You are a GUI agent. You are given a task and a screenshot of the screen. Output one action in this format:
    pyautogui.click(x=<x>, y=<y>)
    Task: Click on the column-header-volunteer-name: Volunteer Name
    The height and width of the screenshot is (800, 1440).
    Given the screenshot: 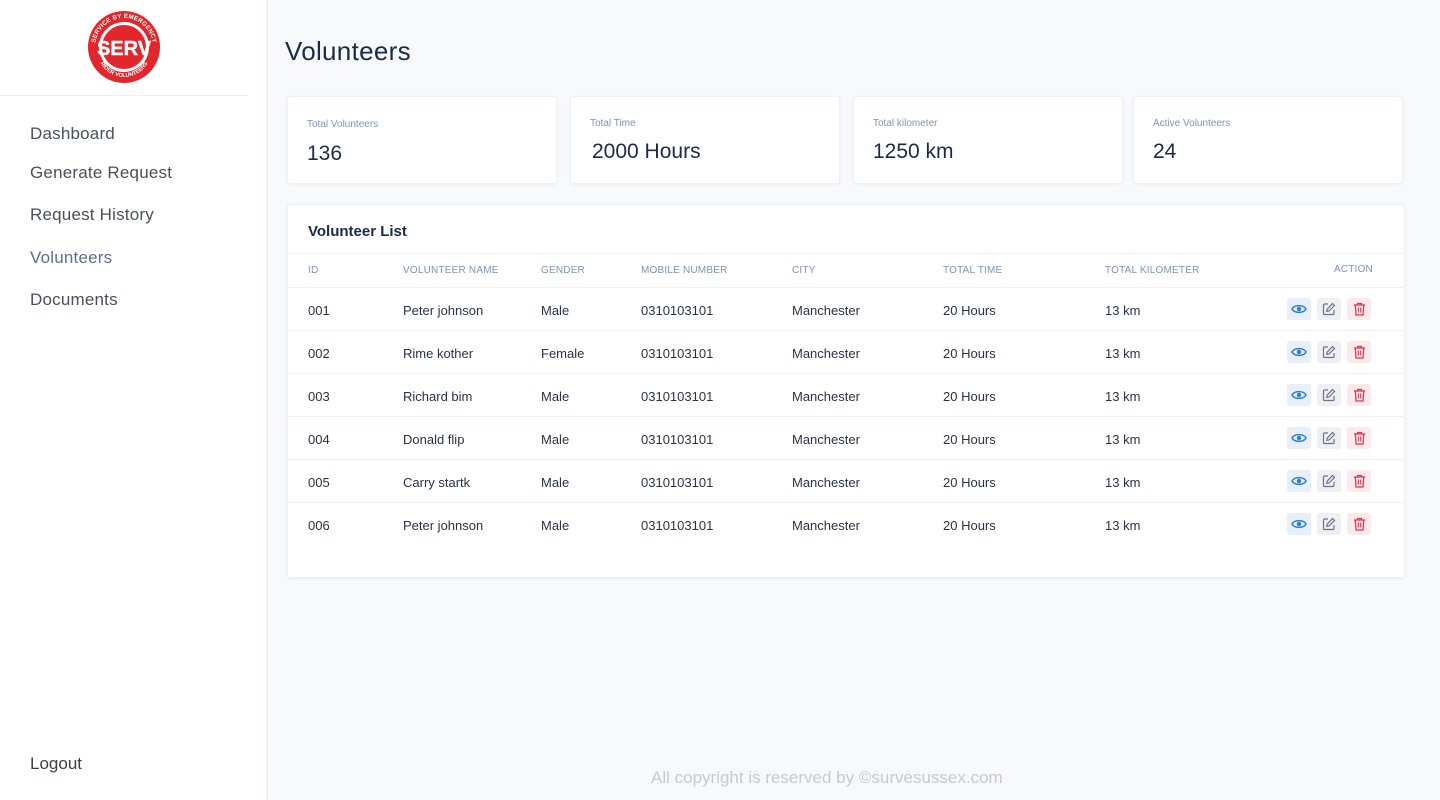 What is the action you would take?
    pyautogui.click(x=451, y=270)
    